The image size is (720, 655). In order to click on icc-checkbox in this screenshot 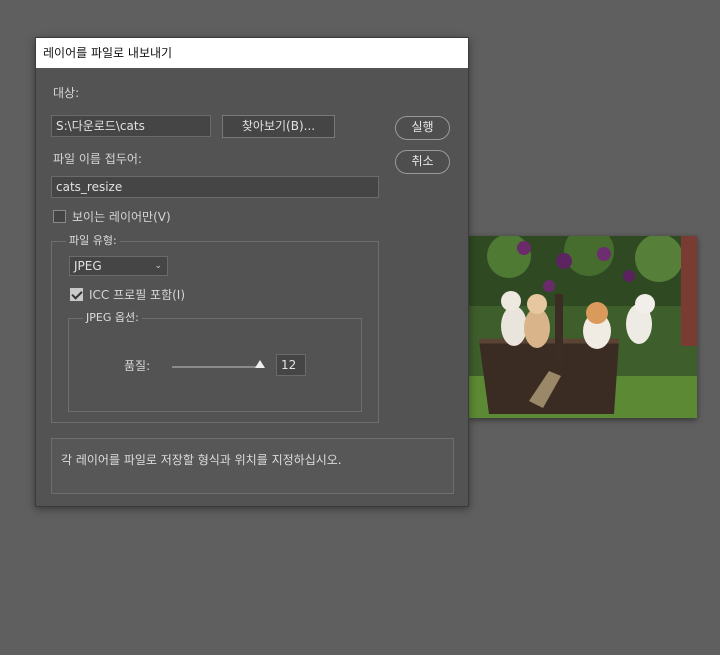, I will do `click(76, 294)`.